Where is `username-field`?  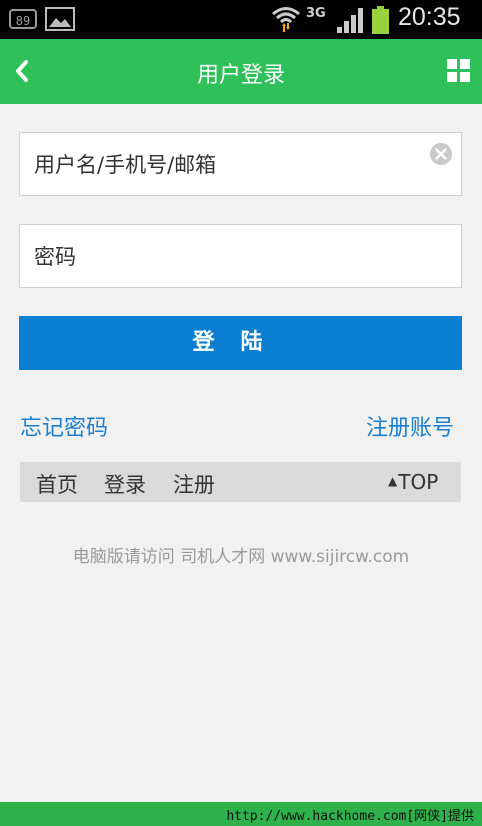 username-field is located at coordinates (240, 164).